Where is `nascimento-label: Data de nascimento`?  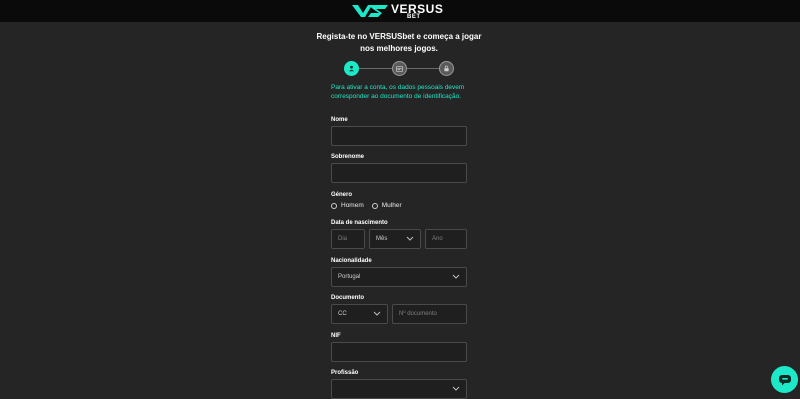
nascimento-label: Data de nascimento is located at coordinates (359, 223).